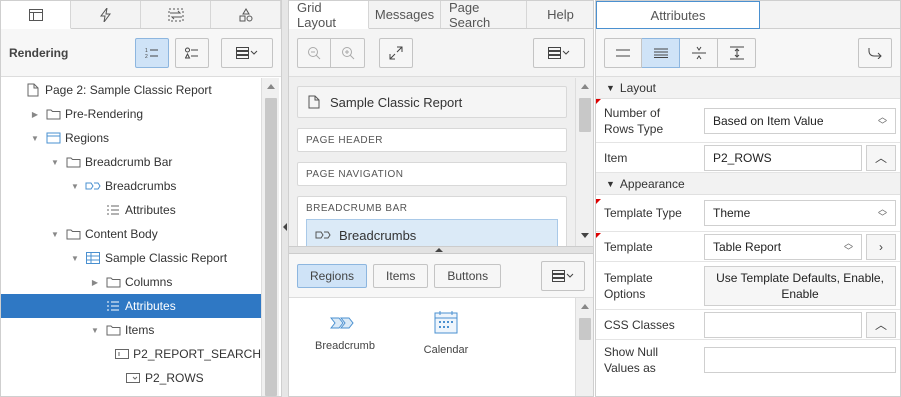  I want to click on prop-label: Show Null Values as, so click(631, 360).